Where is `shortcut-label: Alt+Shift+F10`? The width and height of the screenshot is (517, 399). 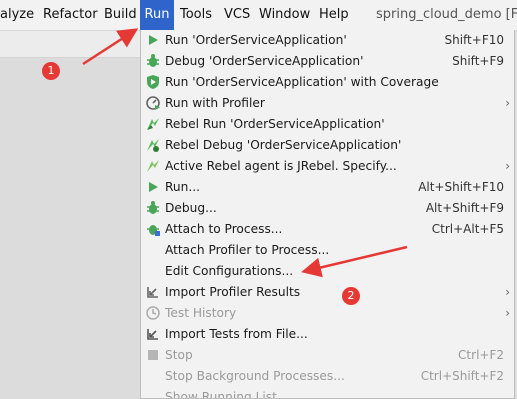
shortcut-label: Alt+Shift+F10 is located at coordinates (461, 187).